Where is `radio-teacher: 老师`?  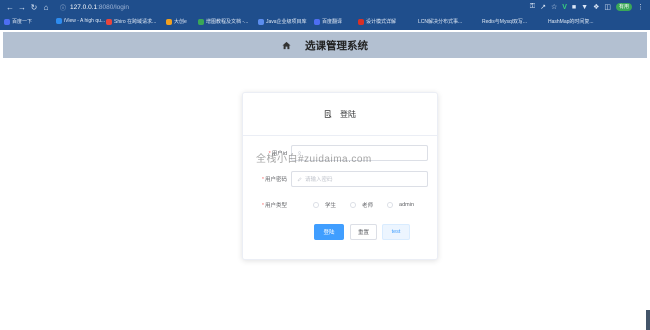 radio-teacher: 老师 is located at coordinates (361, 205).